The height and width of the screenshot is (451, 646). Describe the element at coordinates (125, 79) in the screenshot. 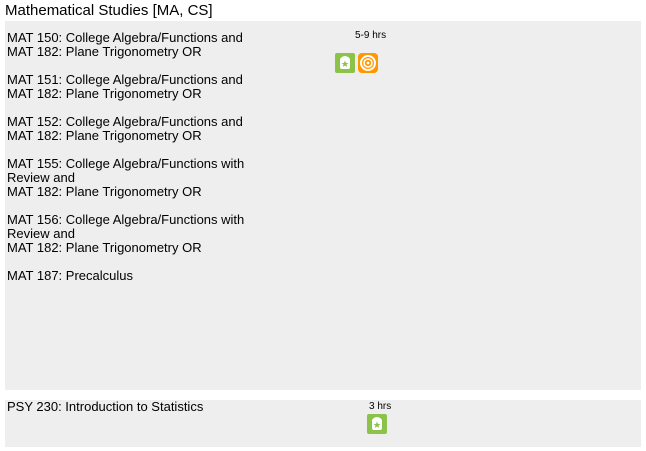

I see `course-line: MAT 151: College Algebra/Functions and` at that location.